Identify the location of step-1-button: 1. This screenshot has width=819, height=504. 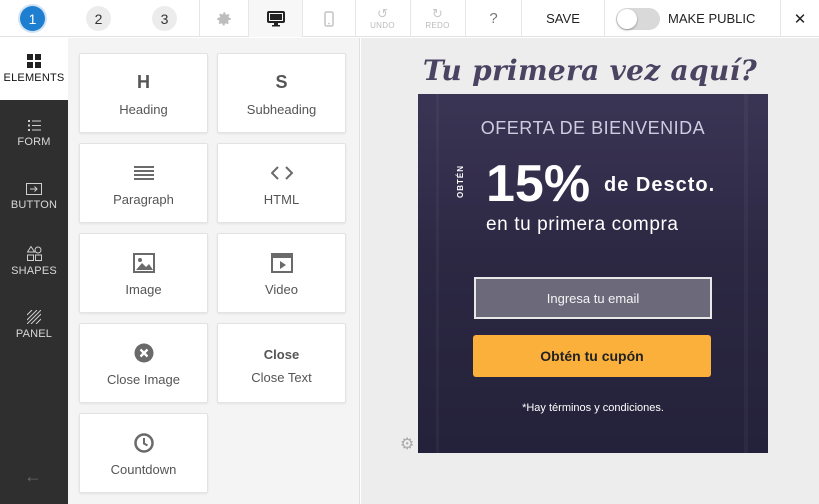
(32, 18).